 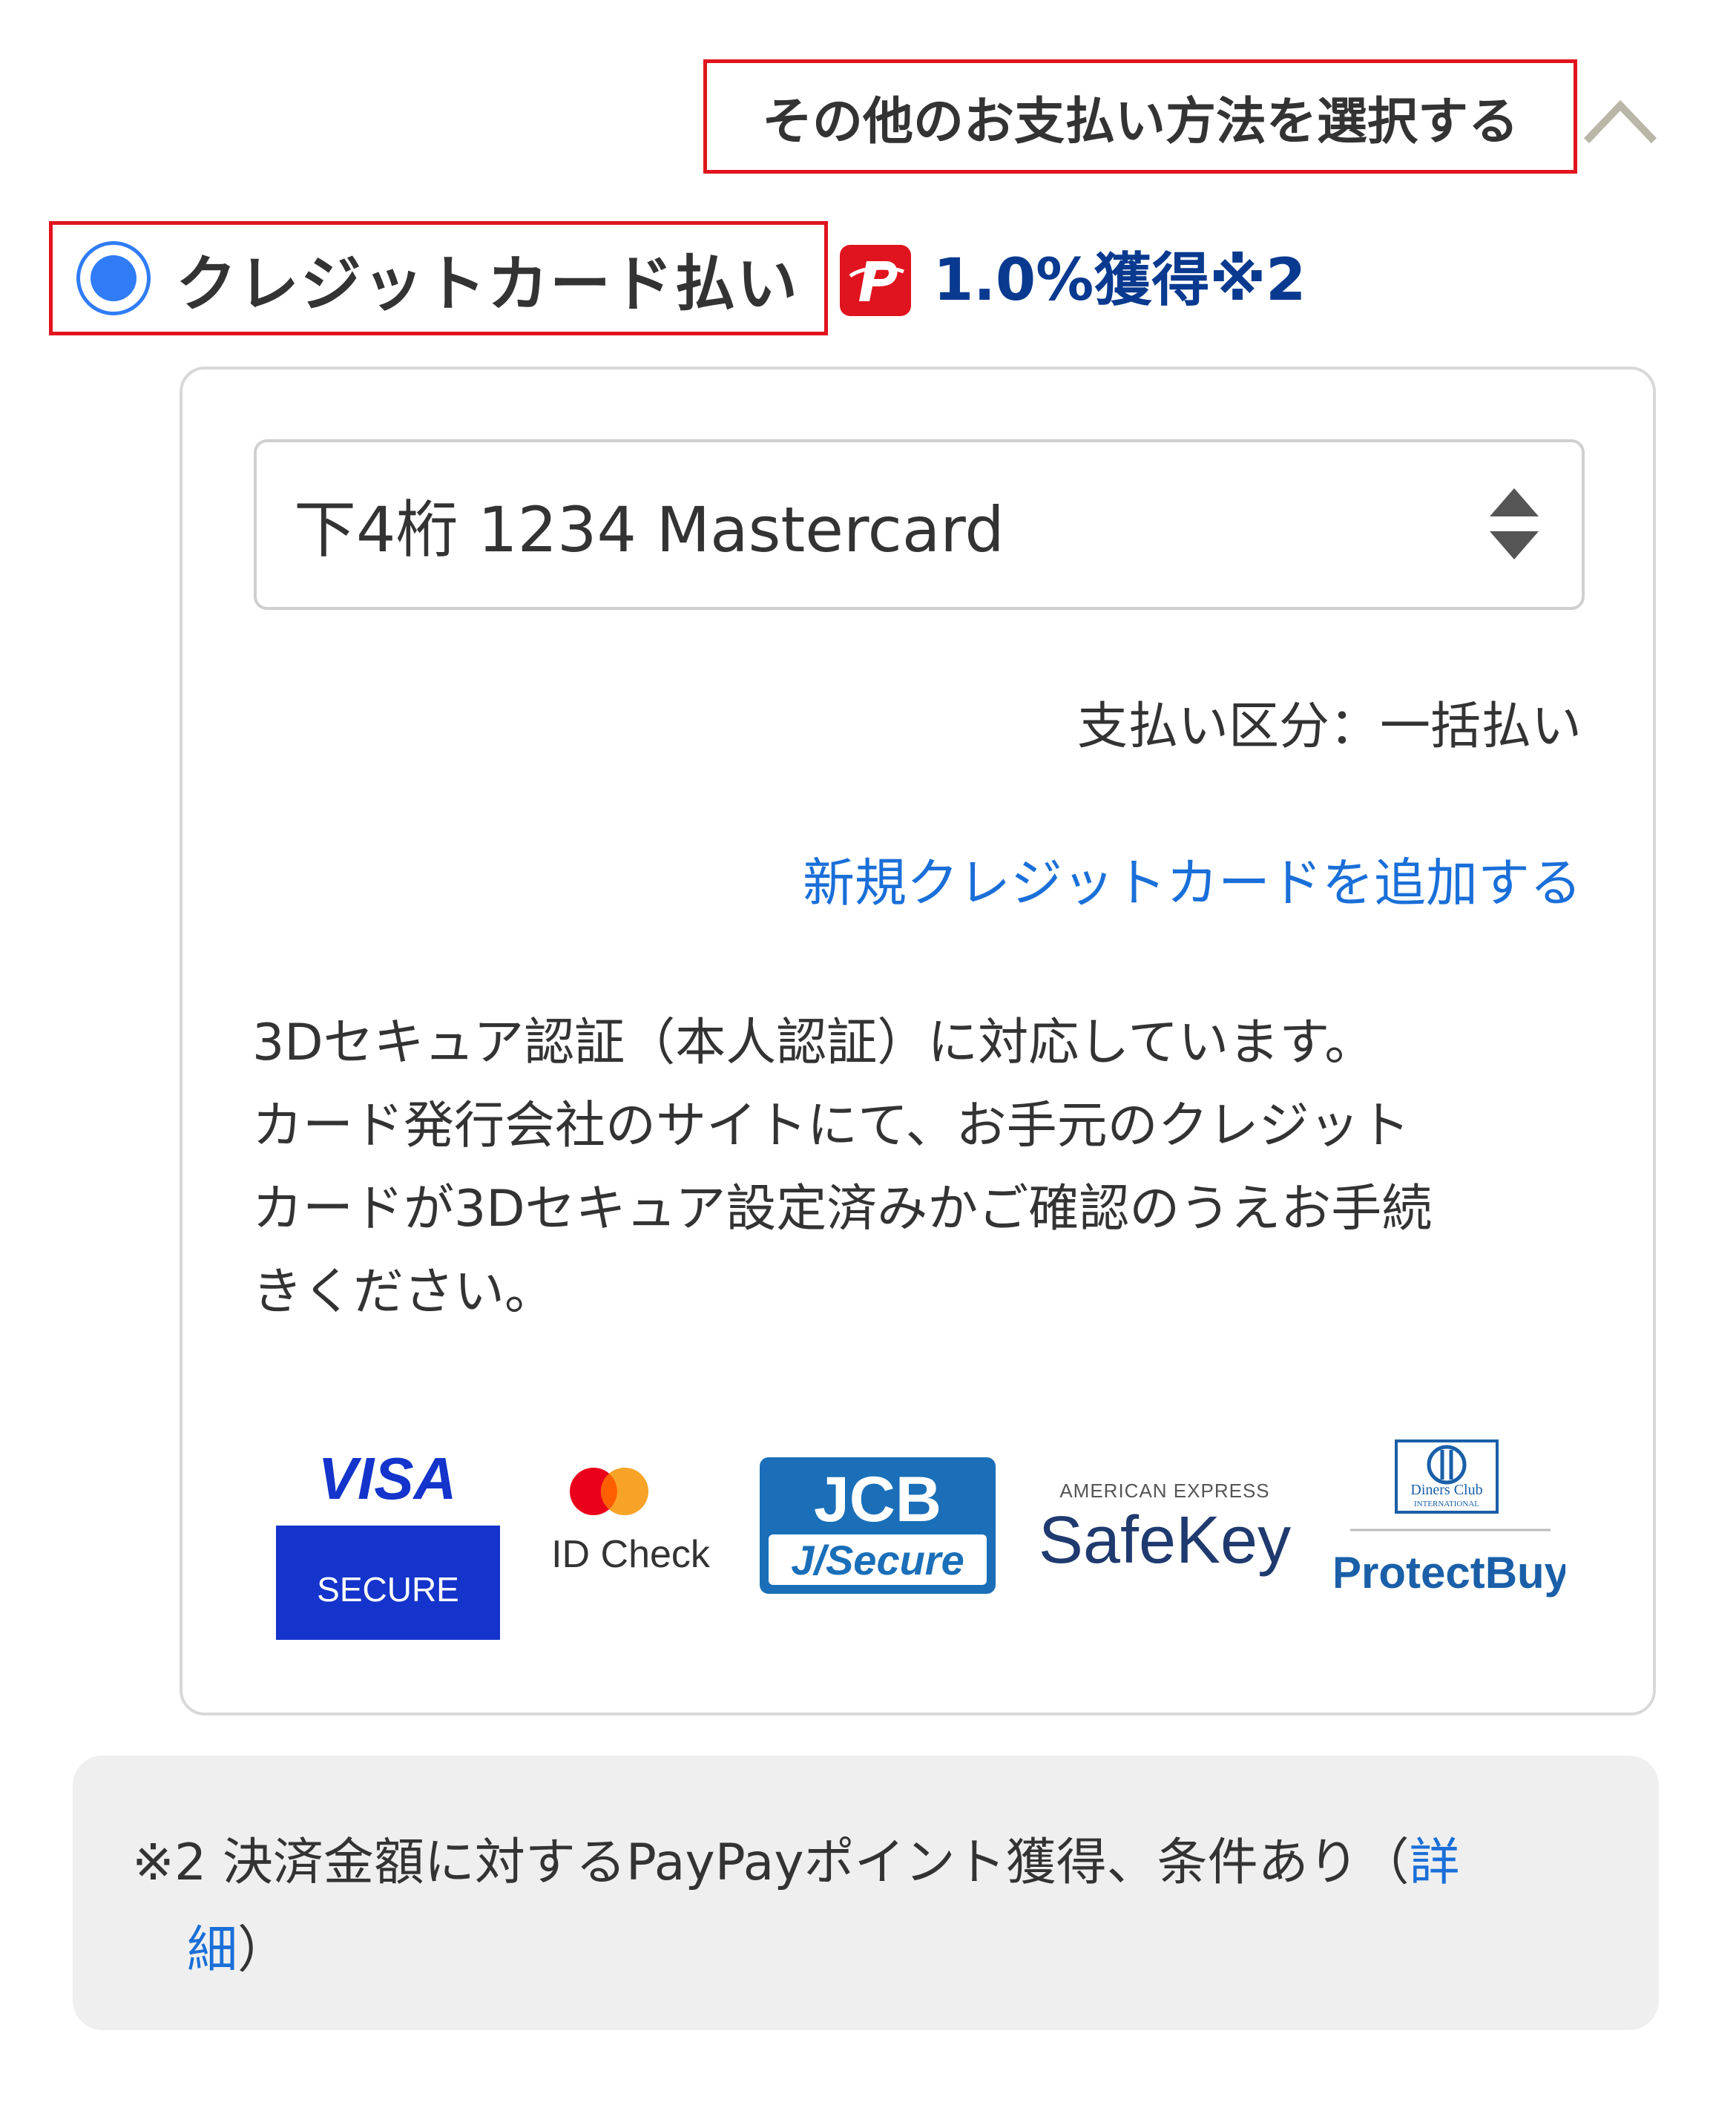 What do you see at coordinates (1165, 1540) in the screenshot?
I see `svg-text: SafeKey` at bounding box center [1165, 1540].